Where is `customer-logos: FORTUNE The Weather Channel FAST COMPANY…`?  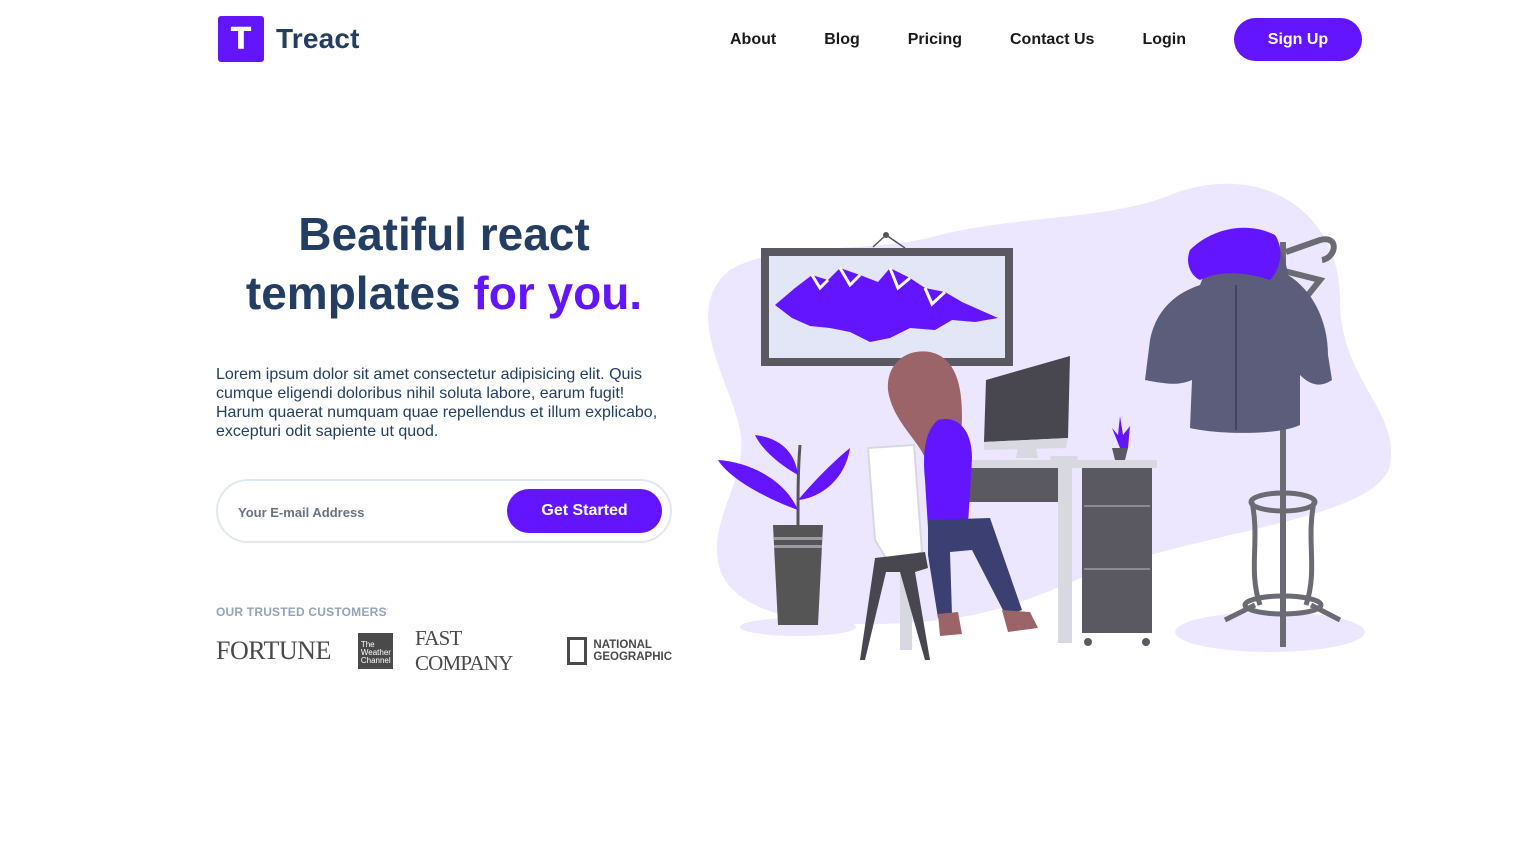
customer-logos: FORTUNE The Weather Channel FAST COMPANY… is located at coordinates (444, 650).